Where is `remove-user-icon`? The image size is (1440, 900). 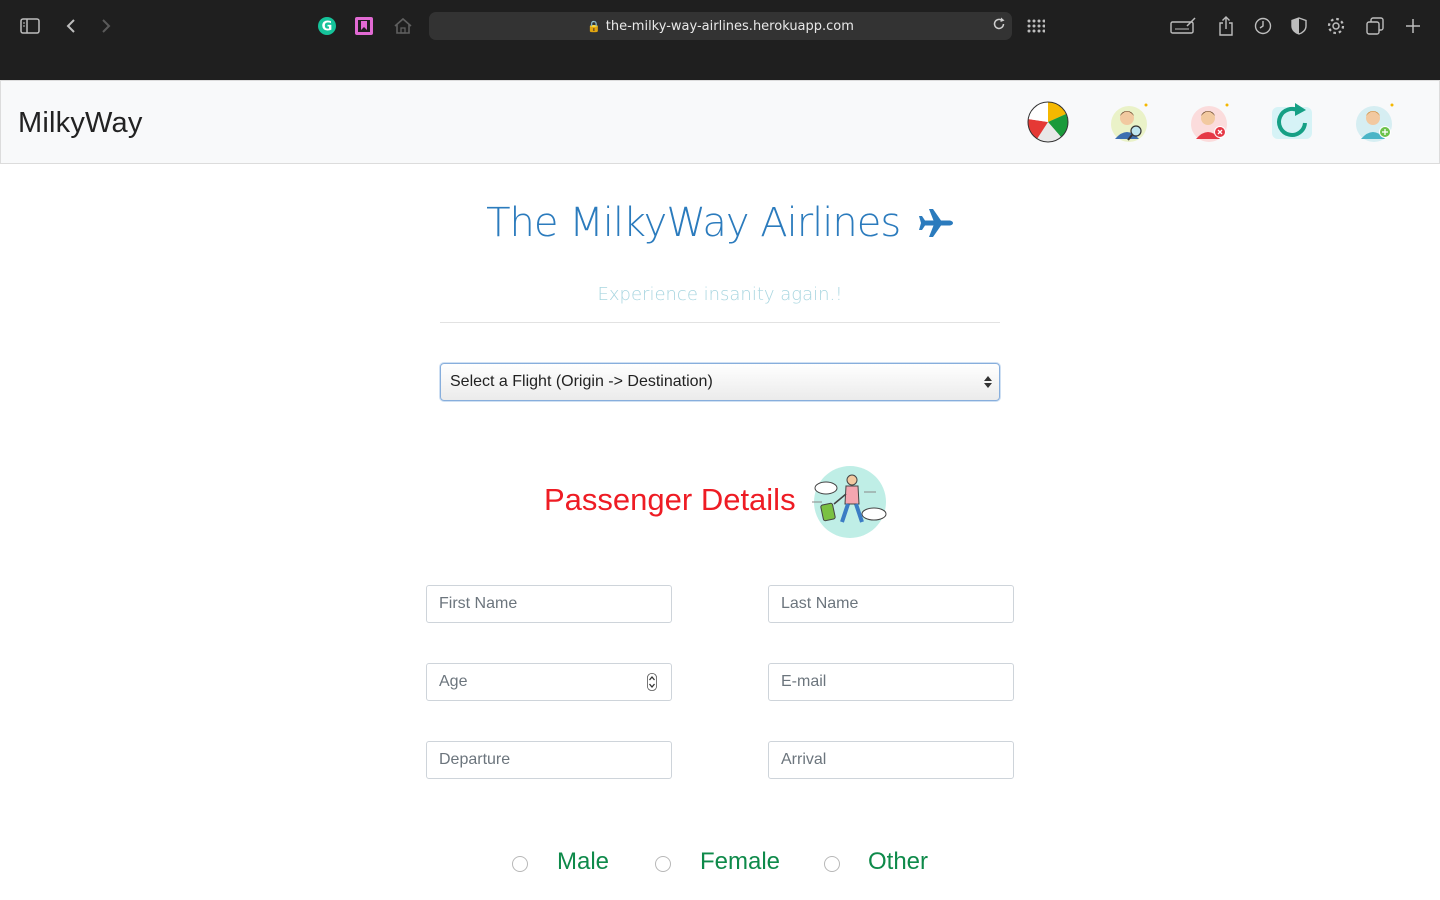 remove-user-icon is located at coordinates (1210, 122).